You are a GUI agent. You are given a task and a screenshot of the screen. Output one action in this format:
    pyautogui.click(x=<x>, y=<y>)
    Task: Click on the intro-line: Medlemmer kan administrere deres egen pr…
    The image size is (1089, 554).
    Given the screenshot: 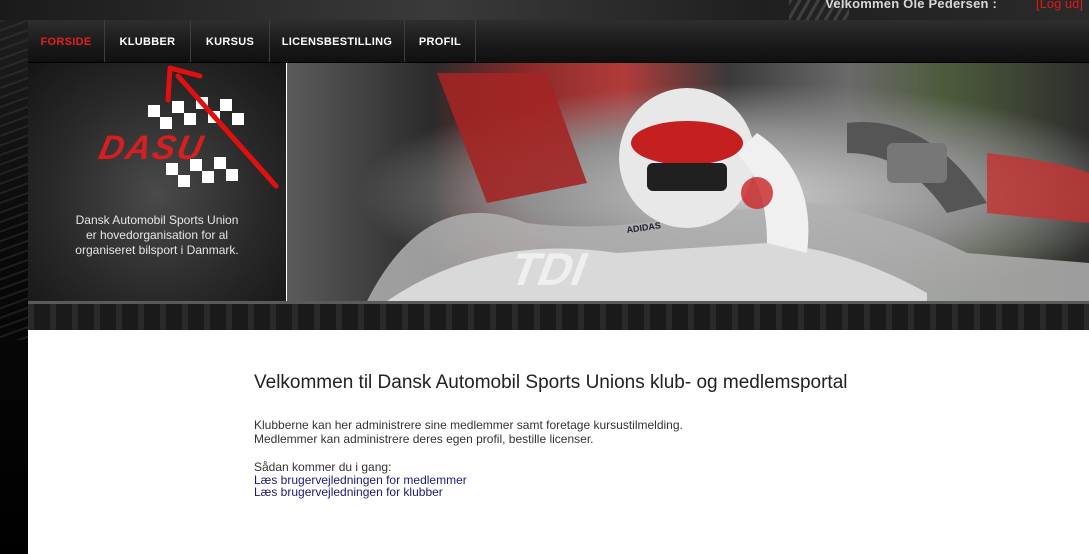 What is the action you would take?
    pyautogui.click(x=424, y=439)
    